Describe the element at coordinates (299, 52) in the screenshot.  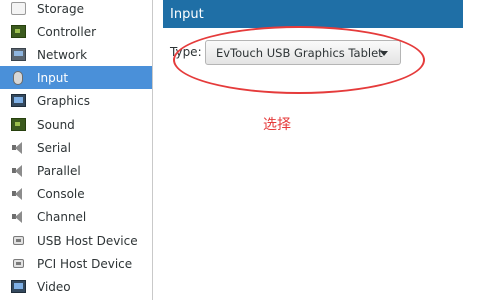
I see `input-type-value: EvTouch USB Graphics Tablet` at that location.